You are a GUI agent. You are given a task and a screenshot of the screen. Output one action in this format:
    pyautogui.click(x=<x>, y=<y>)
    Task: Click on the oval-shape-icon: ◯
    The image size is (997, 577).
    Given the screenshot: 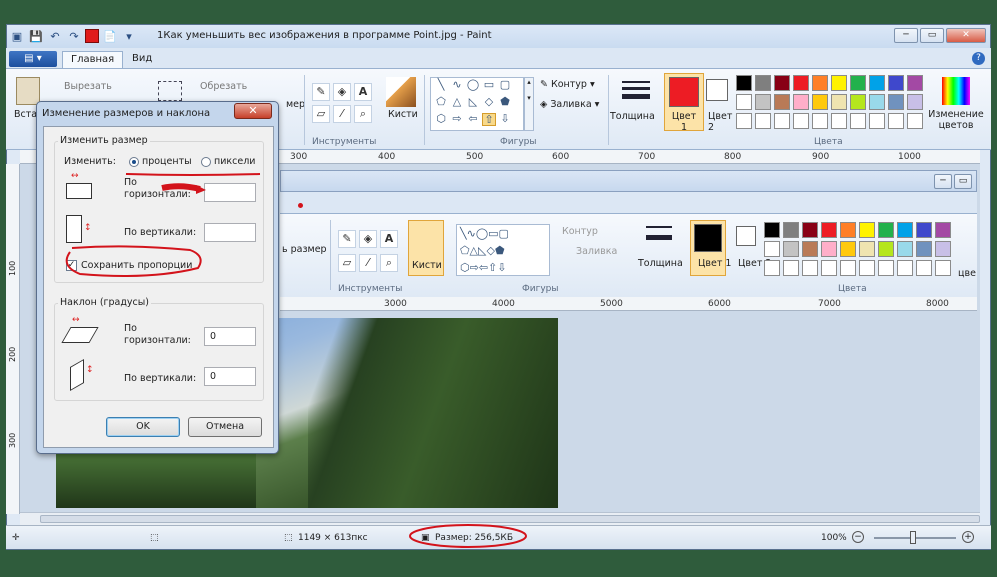 What is the action you would take?
    pyautogui.click(x=473, y=85)
    